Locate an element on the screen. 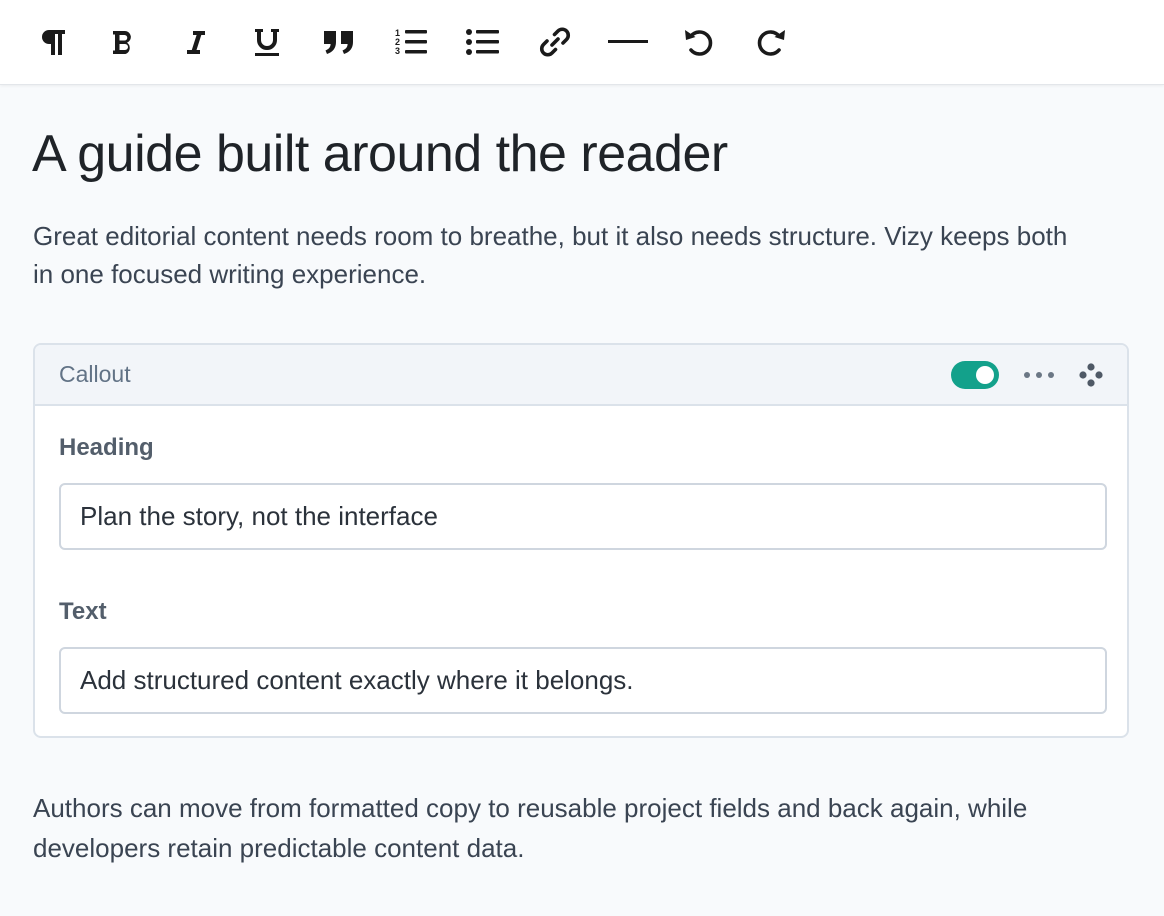 This screenshot has height=916, width=1164. italic-button is located at coordinates (196, 42).